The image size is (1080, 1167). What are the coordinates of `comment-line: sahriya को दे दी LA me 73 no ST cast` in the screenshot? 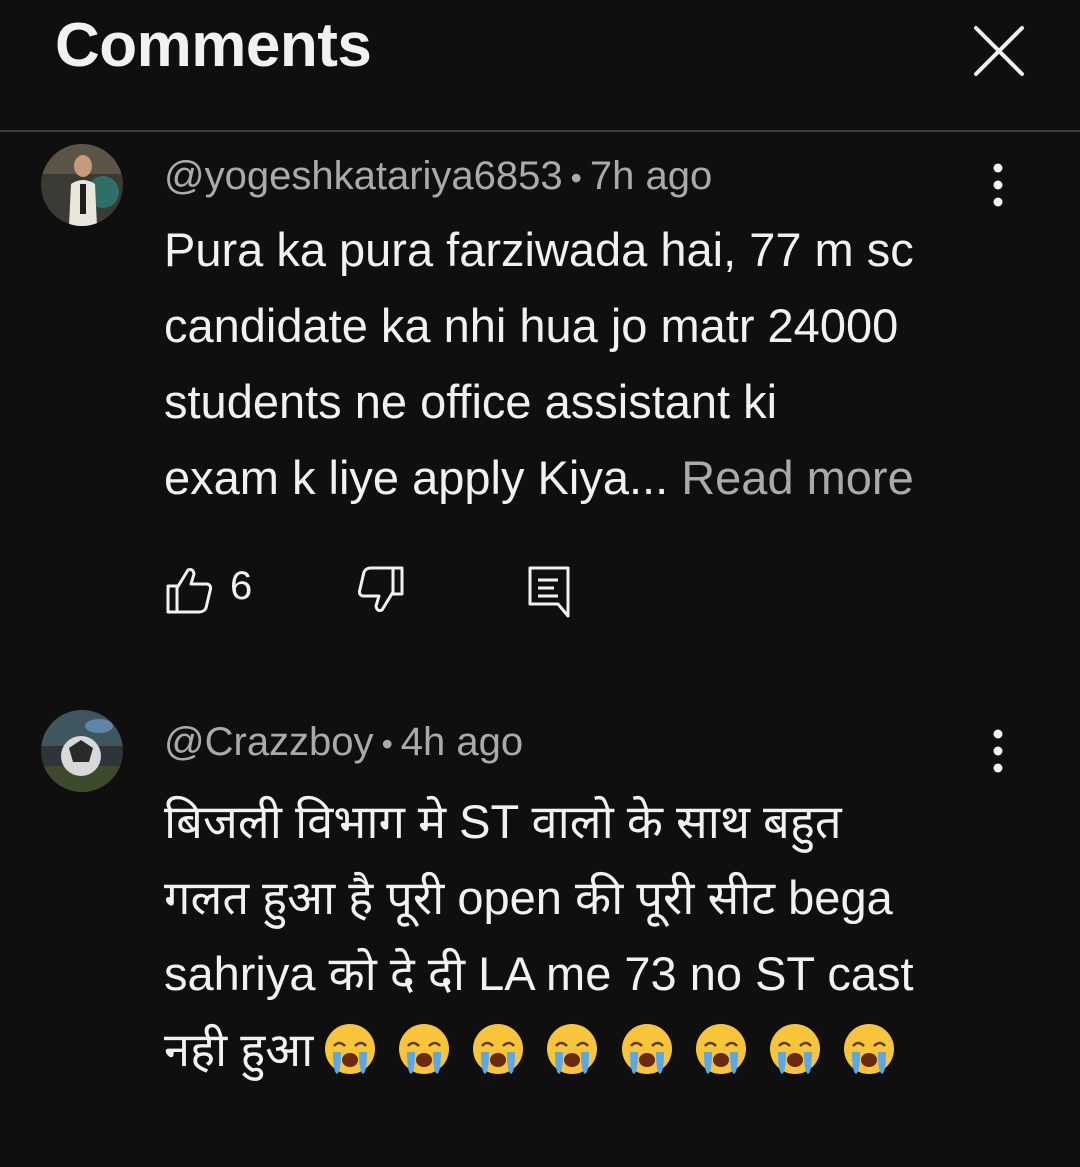 It's located at (539, 973).